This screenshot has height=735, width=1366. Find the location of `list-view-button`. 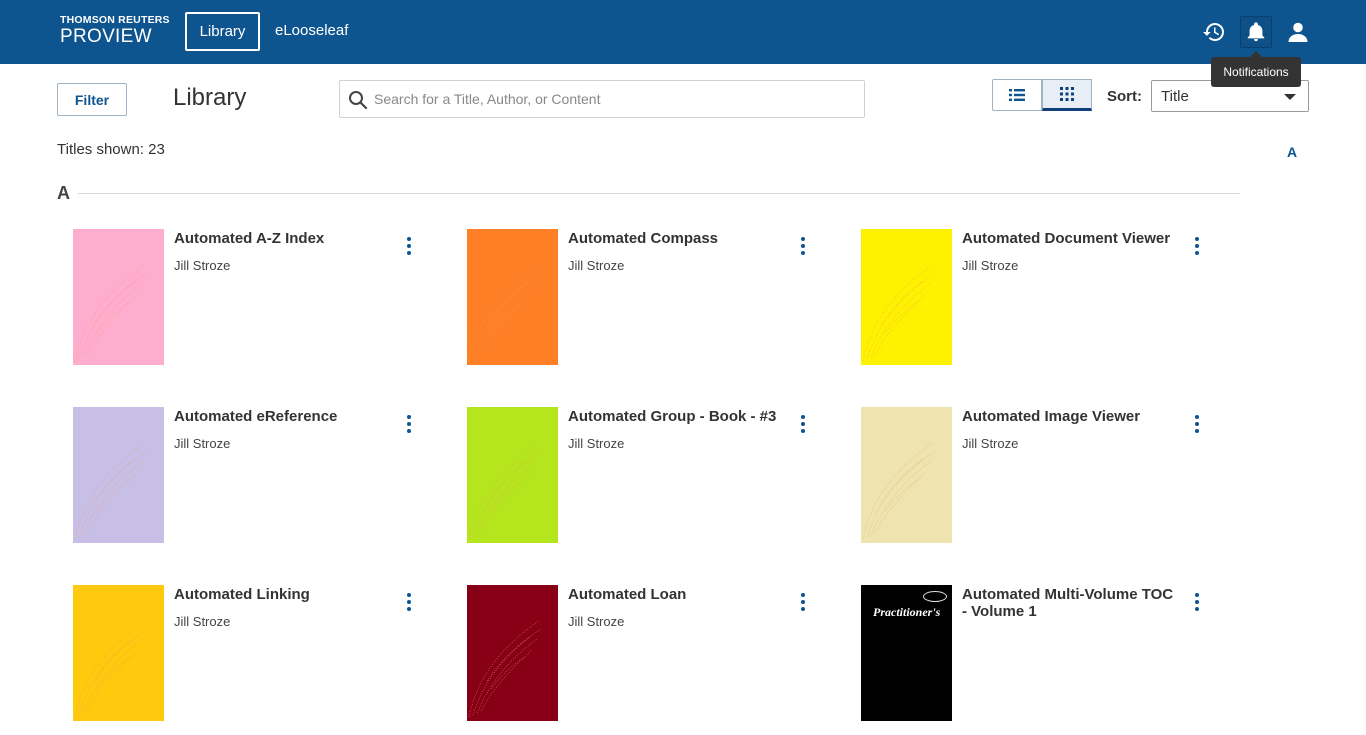

list-view-button is located at coordinates (1017, 95).